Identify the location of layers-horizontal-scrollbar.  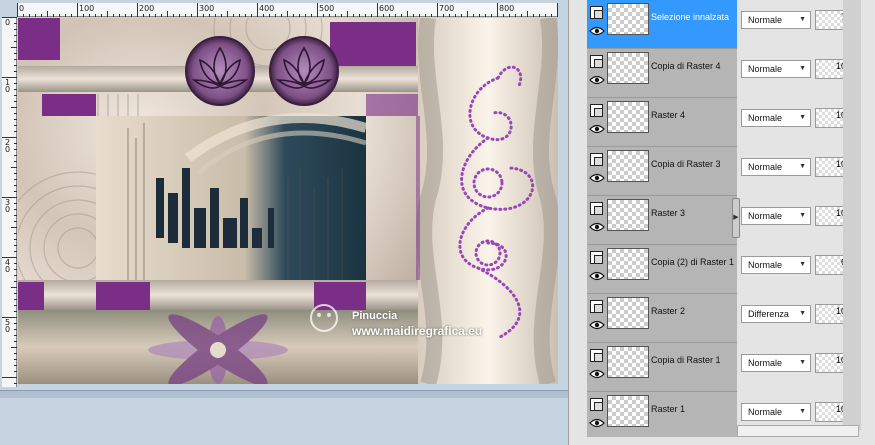
(798, 431).